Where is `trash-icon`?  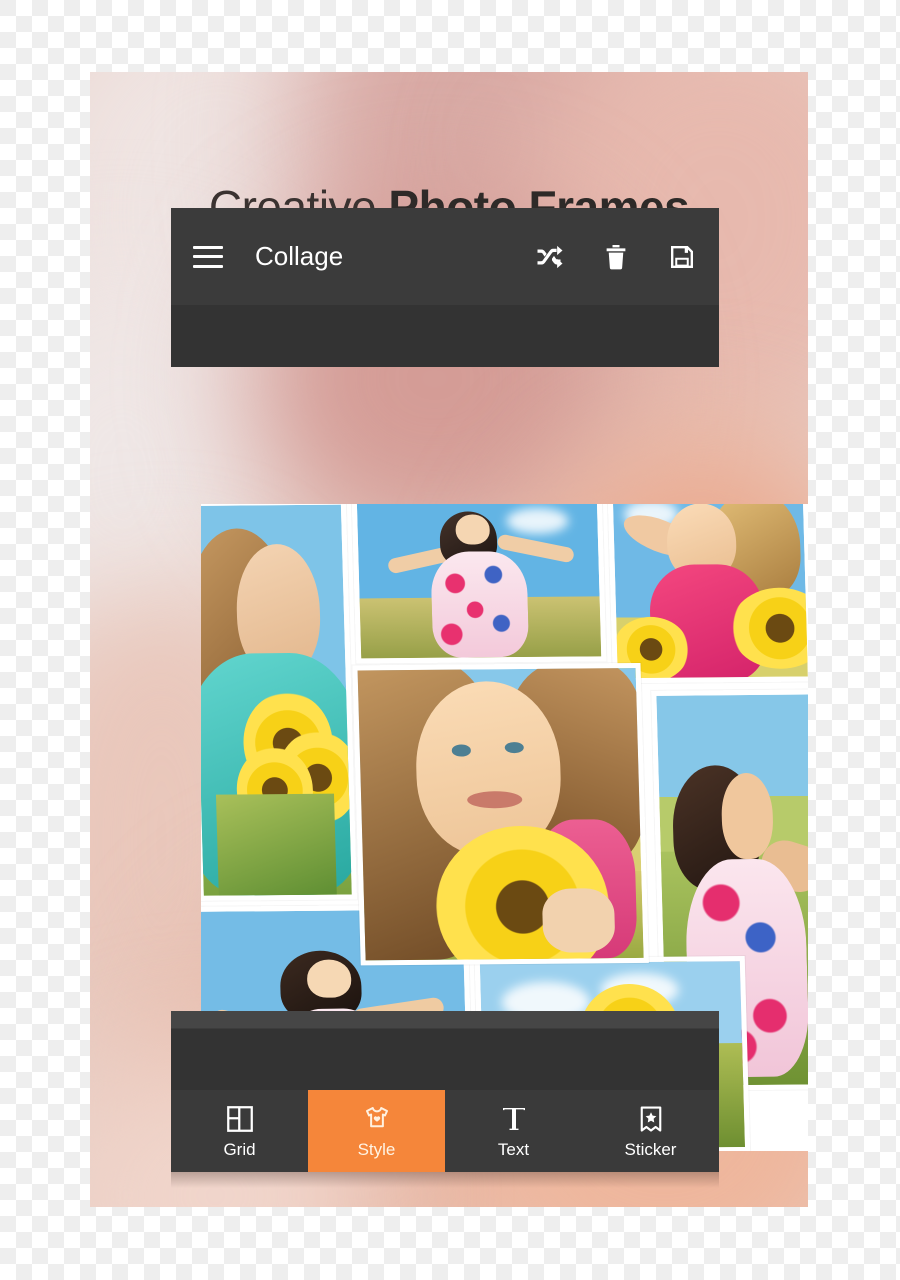
trash-icon is located at coordinates (616, 257).